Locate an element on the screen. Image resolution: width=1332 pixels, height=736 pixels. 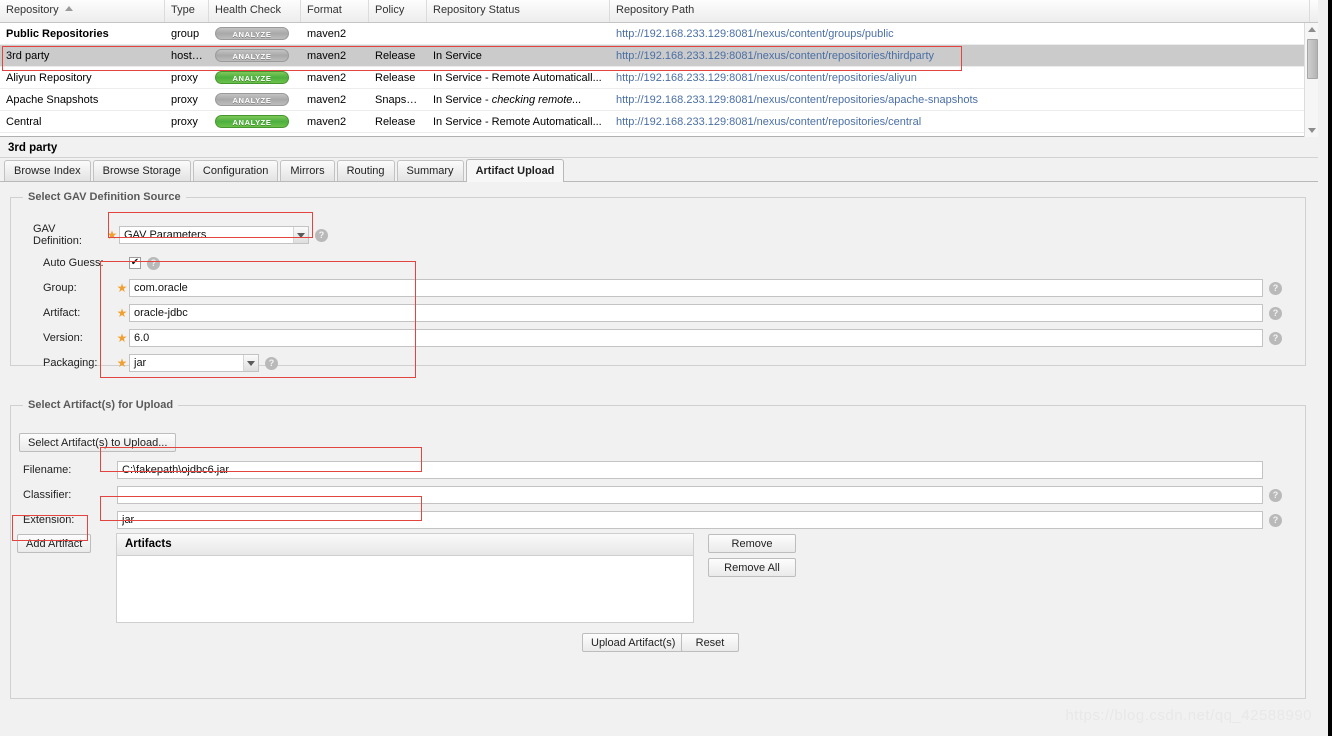
cell-repository: Public Repositories is located at coordinates (57, 33).